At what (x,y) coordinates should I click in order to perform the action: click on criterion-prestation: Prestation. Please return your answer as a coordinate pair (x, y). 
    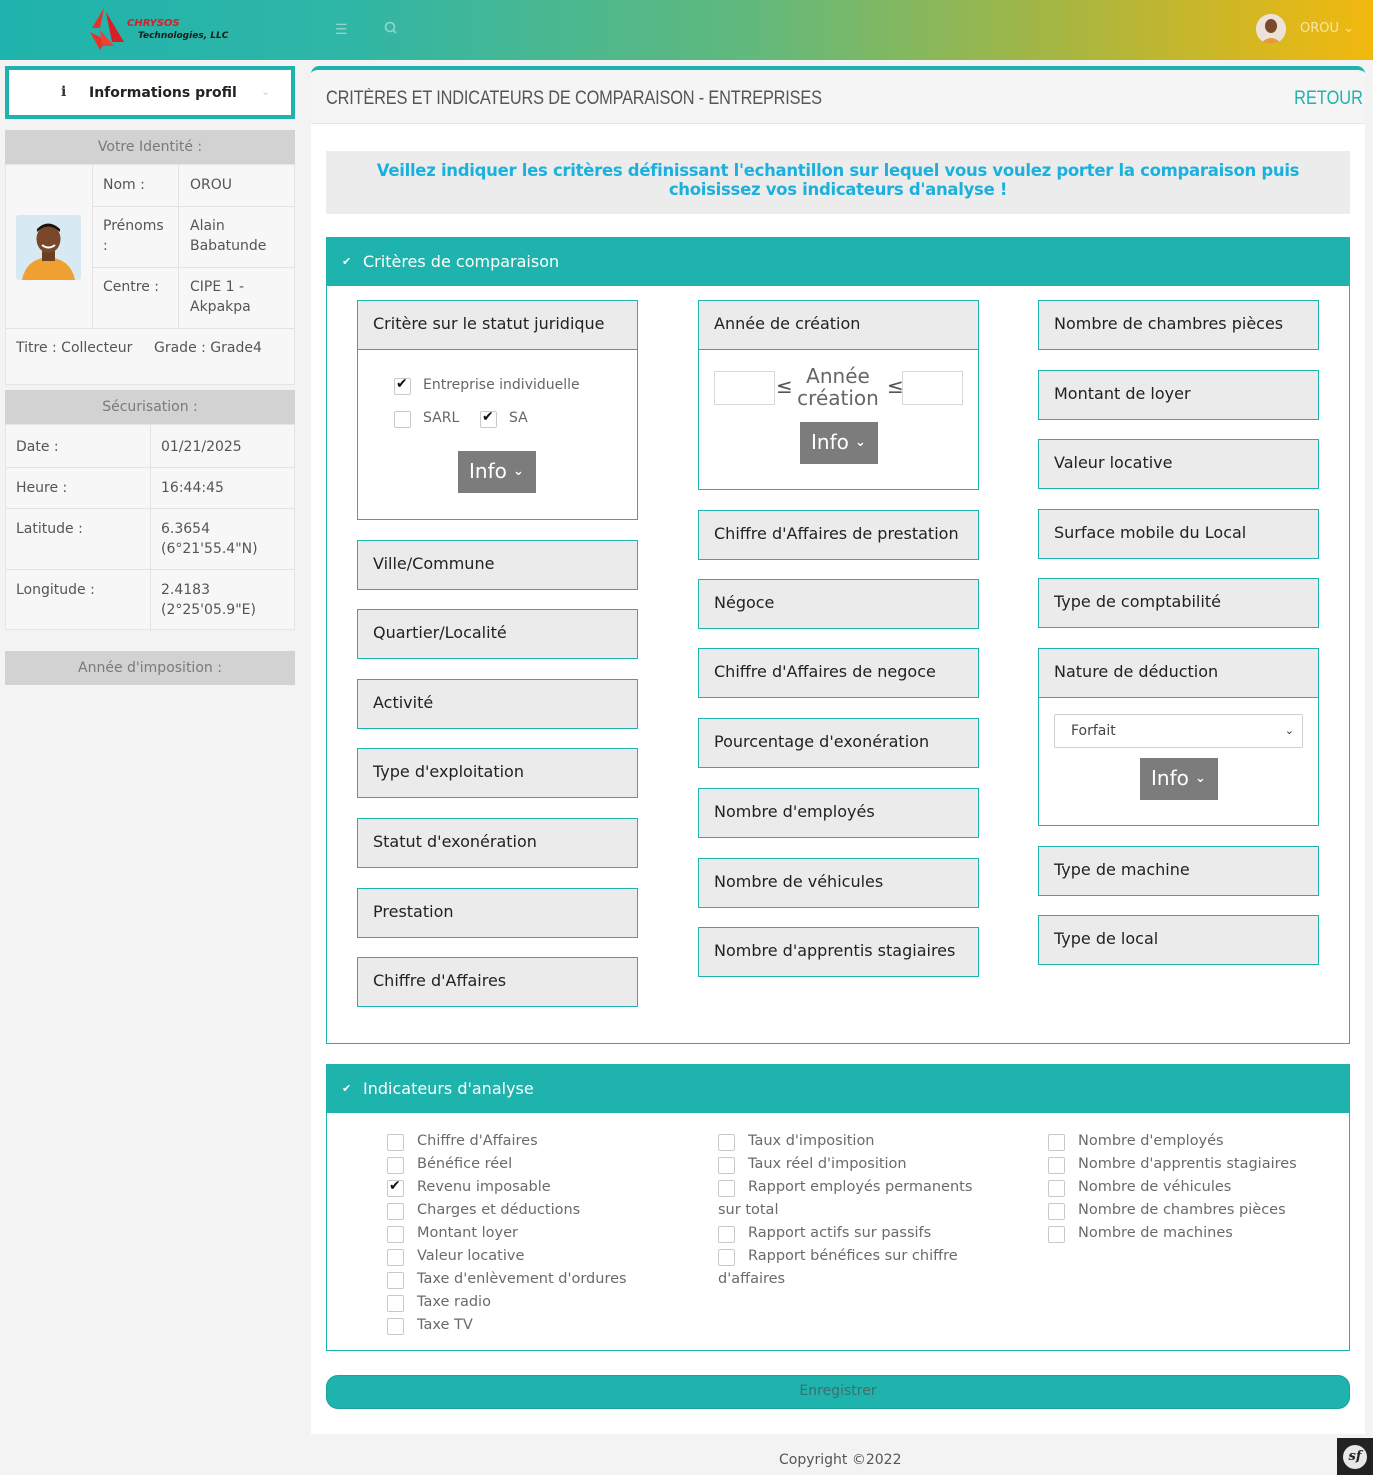
    Looking at the image, I should click on (497, 913).